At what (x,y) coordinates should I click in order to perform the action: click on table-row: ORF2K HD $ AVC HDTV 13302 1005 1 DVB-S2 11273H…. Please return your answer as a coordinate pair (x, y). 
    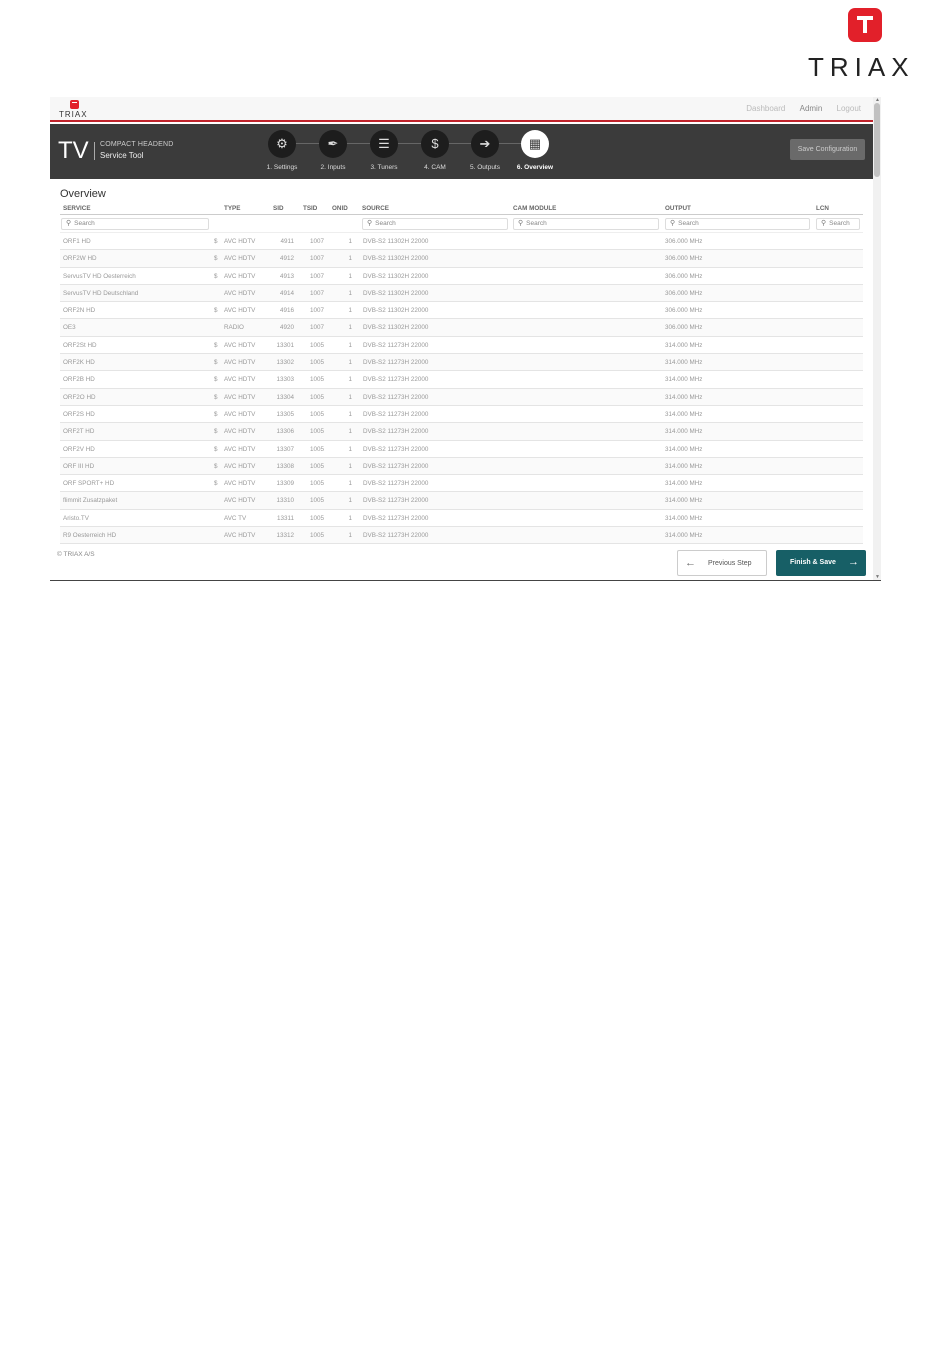
    Looking at the image, I should click on (461, 363).